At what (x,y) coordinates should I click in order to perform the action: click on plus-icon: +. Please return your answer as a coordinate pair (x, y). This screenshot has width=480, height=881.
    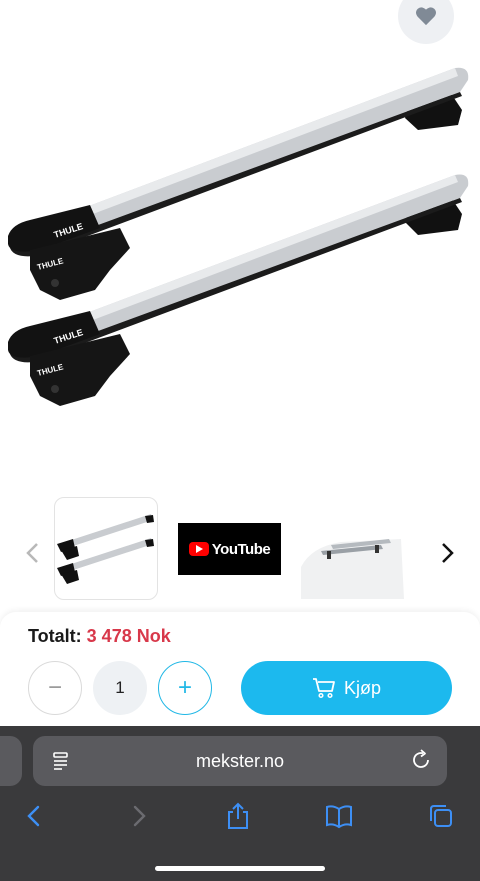
    Looking at the image, I should click on (184, 687).